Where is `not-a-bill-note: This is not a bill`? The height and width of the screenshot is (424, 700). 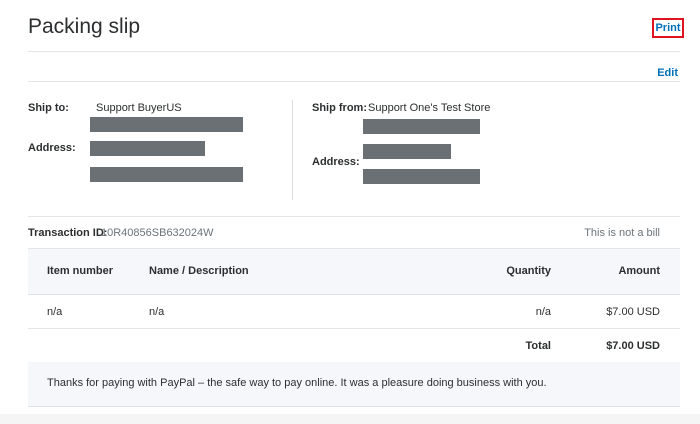
not-a-bill-note: This is not a bill is located at coordinates (622, 233).